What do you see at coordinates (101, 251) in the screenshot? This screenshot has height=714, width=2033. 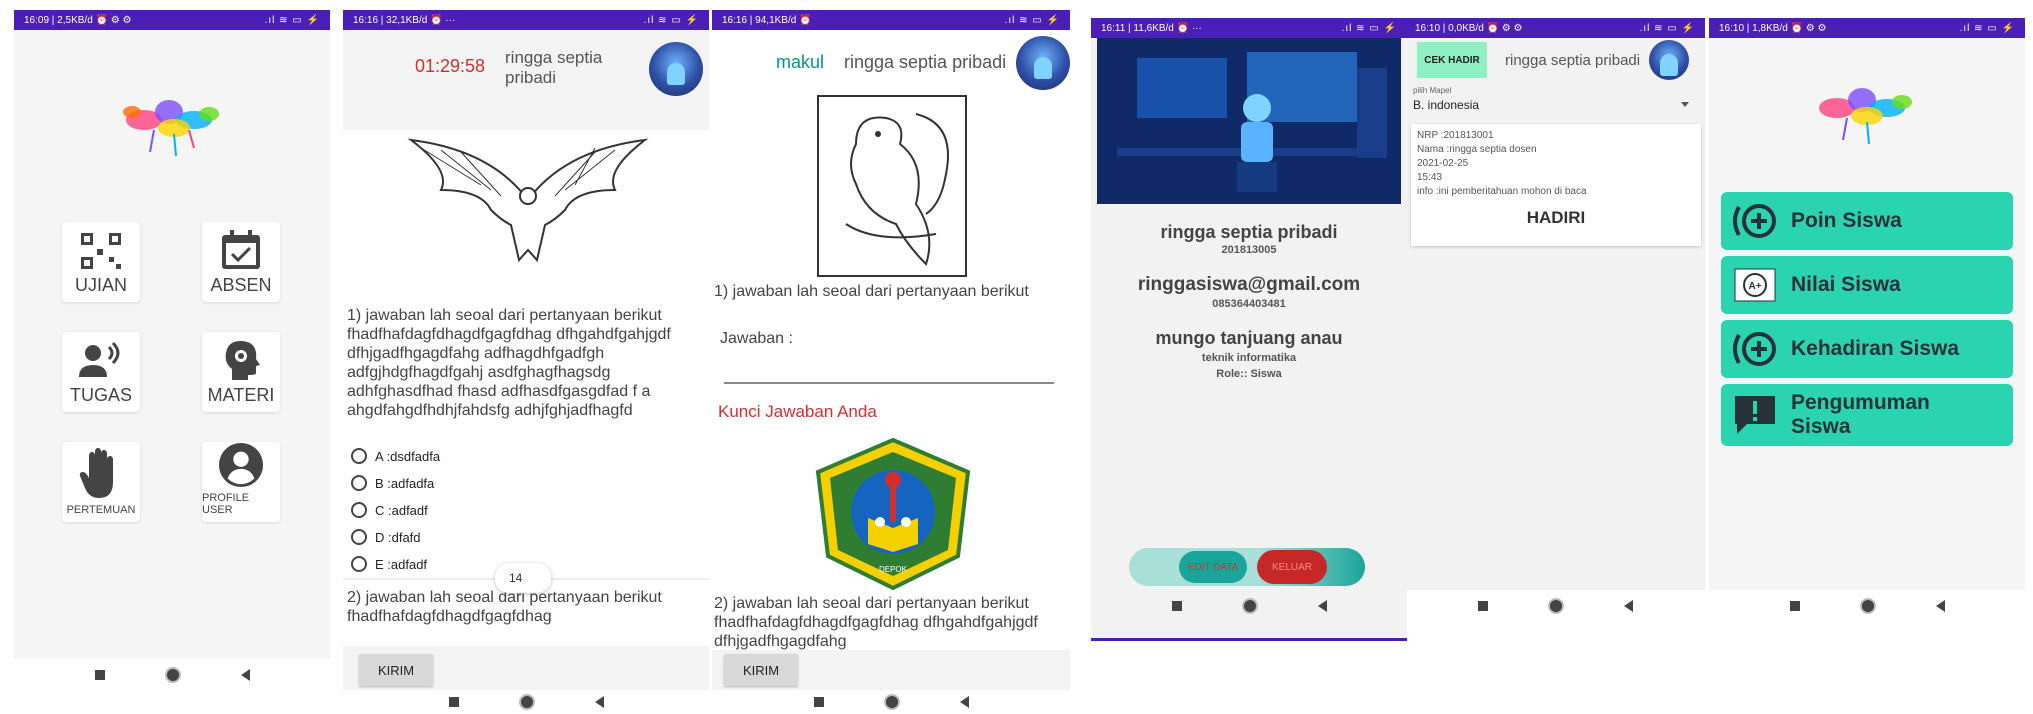 I see `qr-code-icon` at bounding box center [101, 251].